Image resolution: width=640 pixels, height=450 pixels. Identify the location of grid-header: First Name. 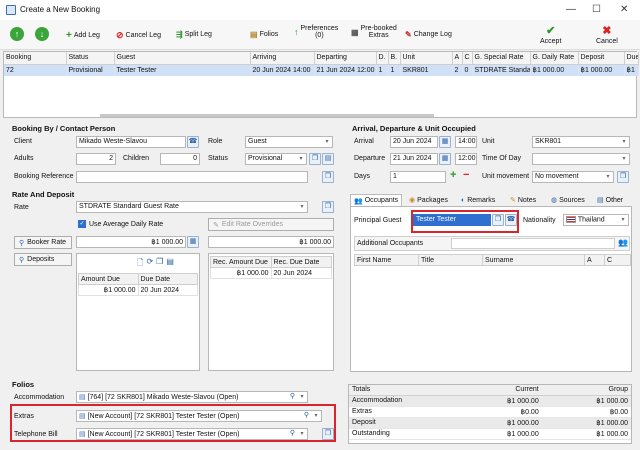
(386, 260).